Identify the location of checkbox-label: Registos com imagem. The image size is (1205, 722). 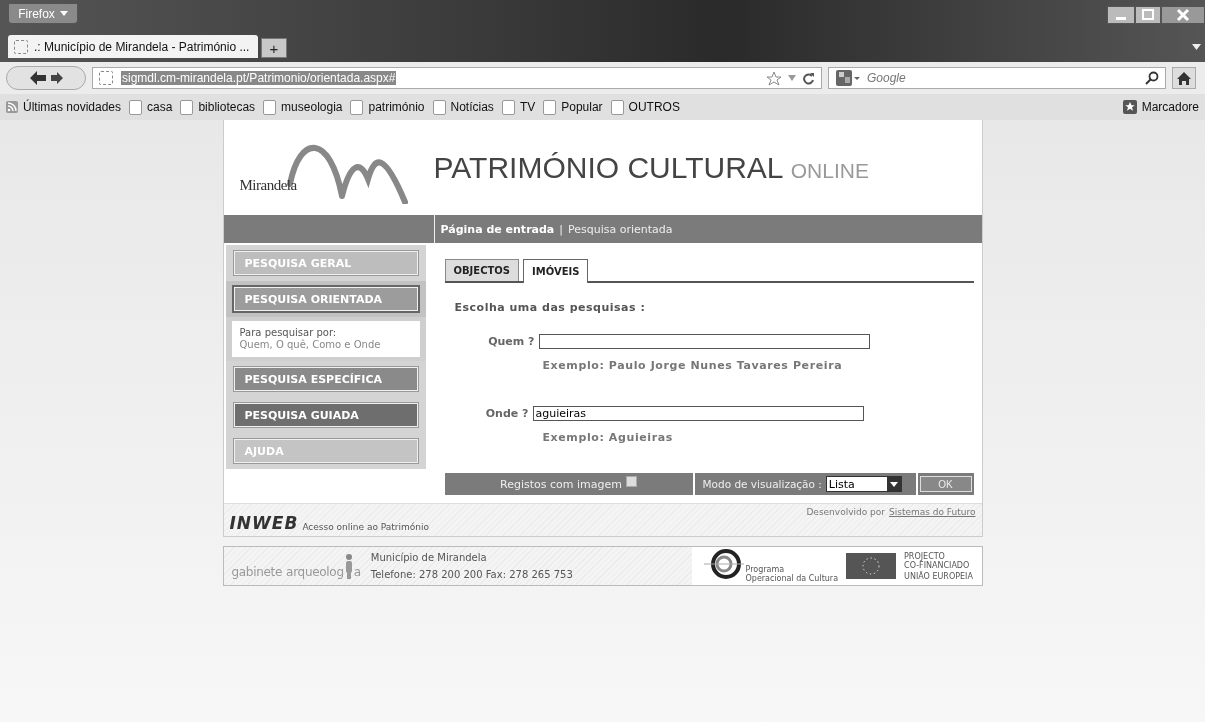
(561, 484).